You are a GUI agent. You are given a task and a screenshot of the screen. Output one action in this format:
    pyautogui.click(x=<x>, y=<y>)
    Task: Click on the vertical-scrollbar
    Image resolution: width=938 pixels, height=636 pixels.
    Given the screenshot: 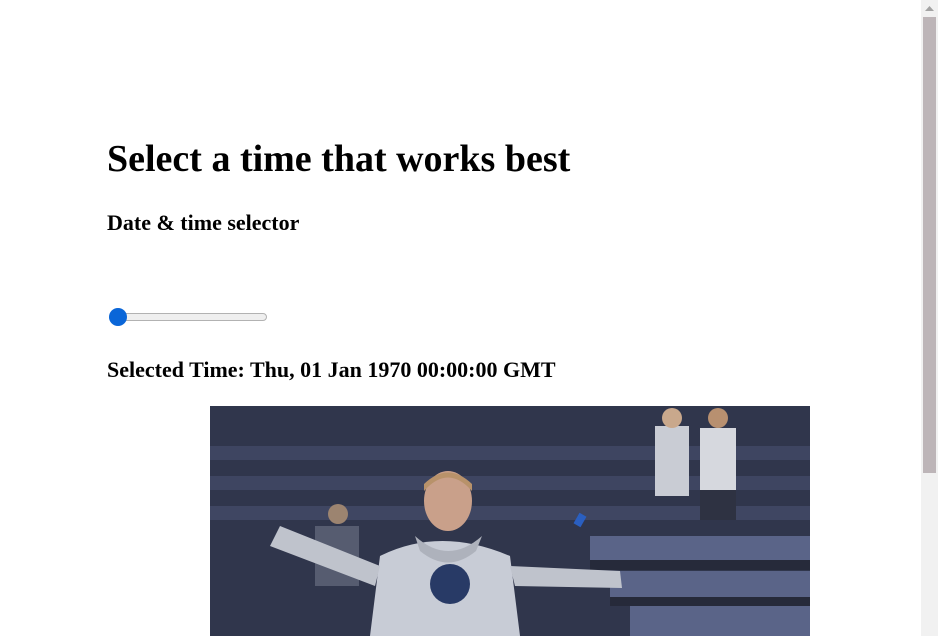 What is the action you would take?
    pyautogui.click(x=929, y=318)
    